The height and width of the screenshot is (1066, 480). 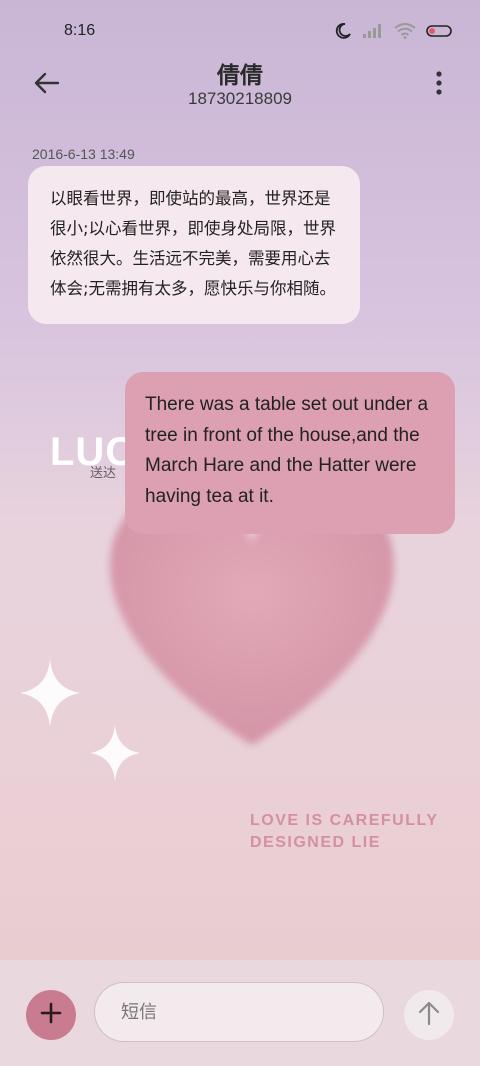 I want to click on more-vertical-icon, so click(x=439, y=84).